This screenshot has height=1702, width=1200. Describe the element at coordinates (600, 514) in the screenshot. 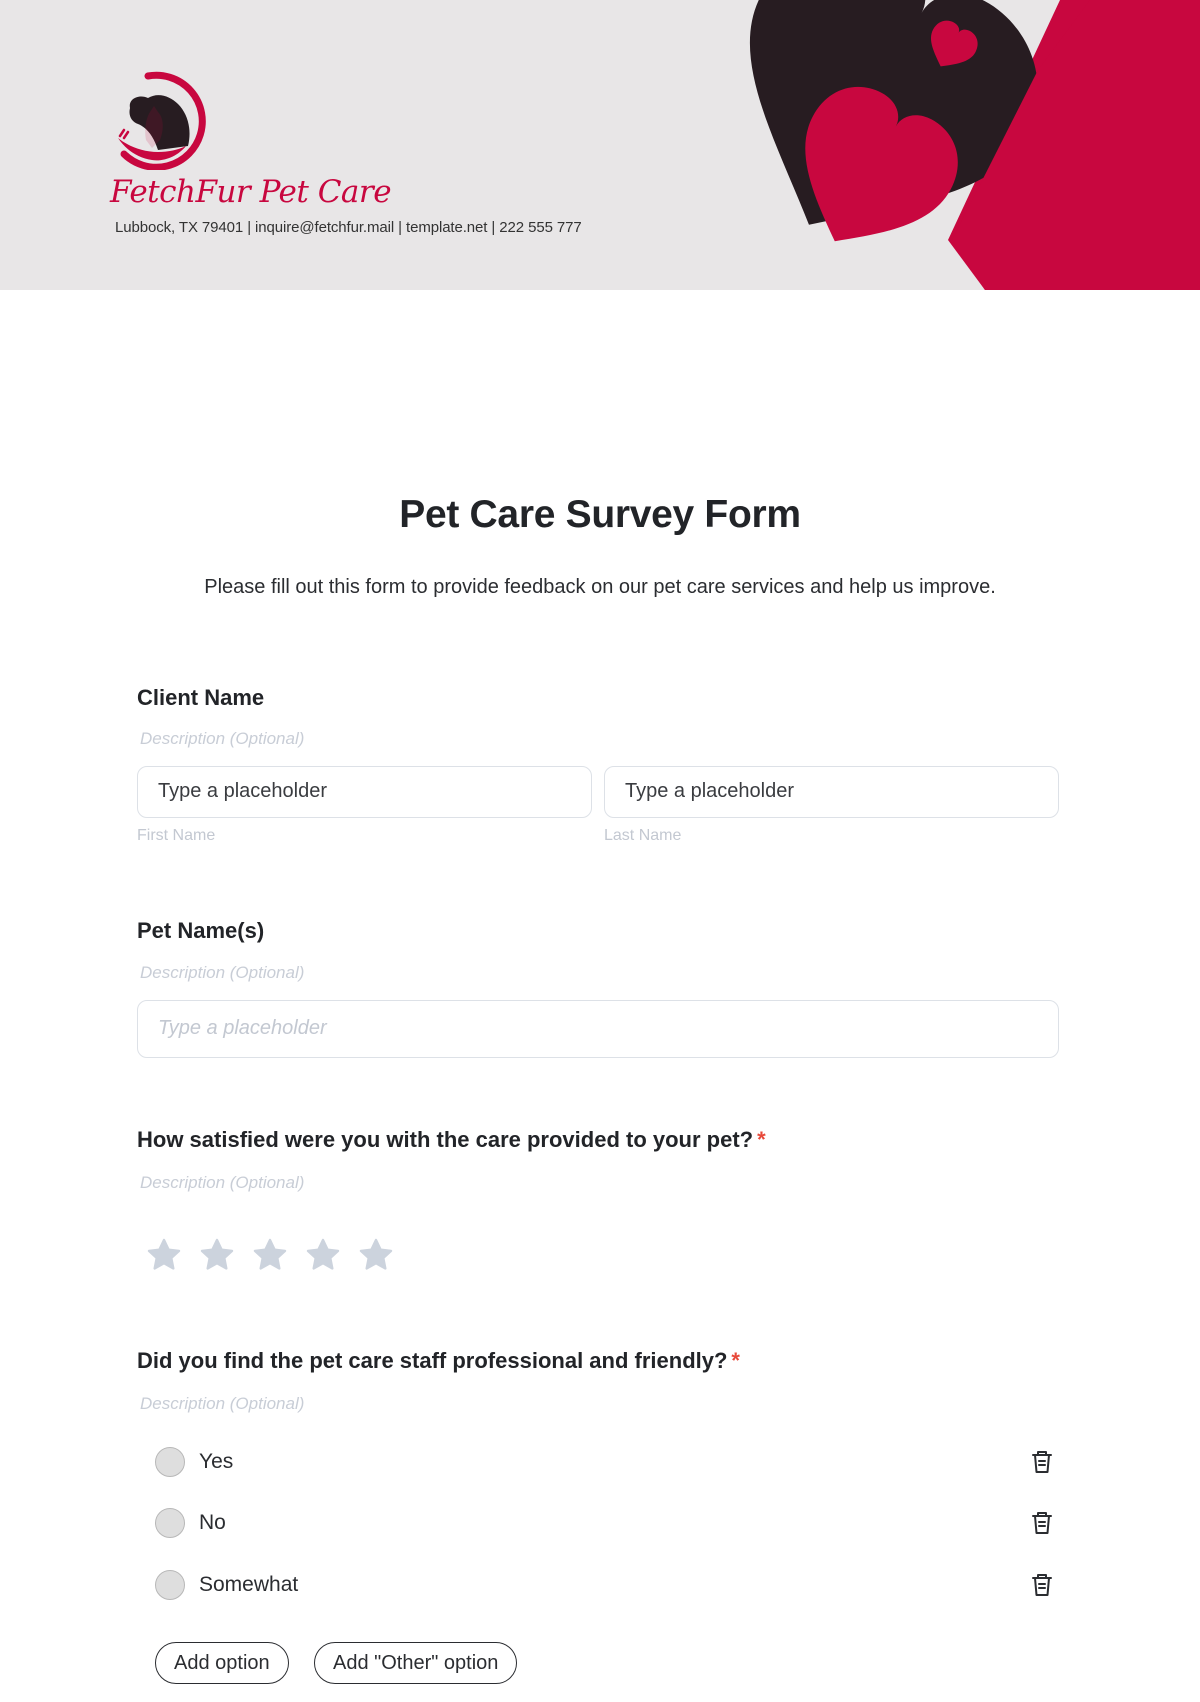

I see `form-title: Pet Care Survey Form` at that location.